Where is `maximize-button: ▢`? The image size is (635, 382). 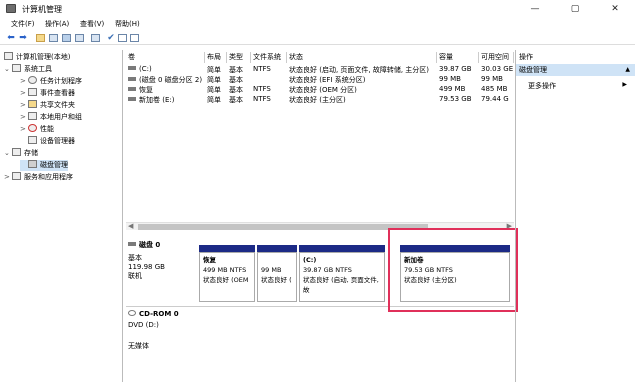 maximize-button: ▢ is located at coordinates (575, 9).